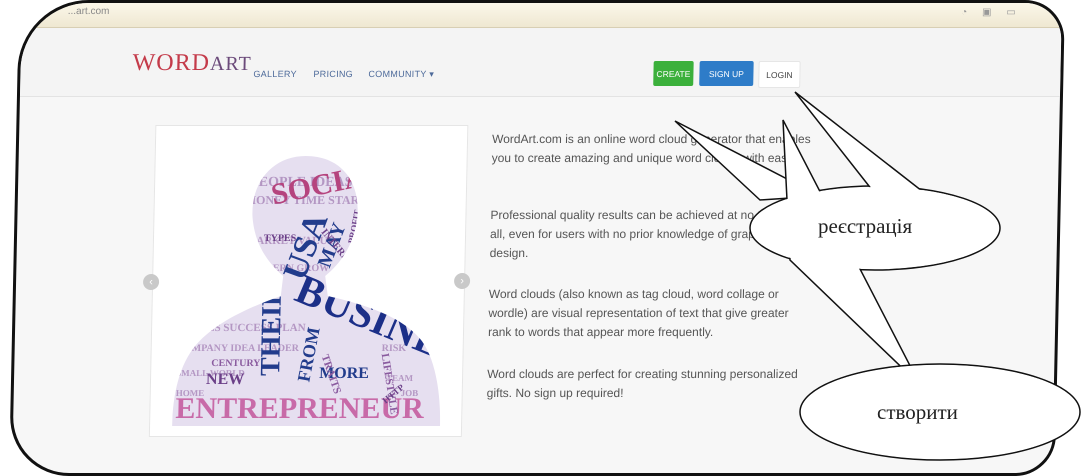 Image resolution: width=1081 pixels, height=476 pixels. What do you see at coordinates (917, 412) in the screenshot?
I see `callout-create-text: створити` at bounding box center [917, 412].